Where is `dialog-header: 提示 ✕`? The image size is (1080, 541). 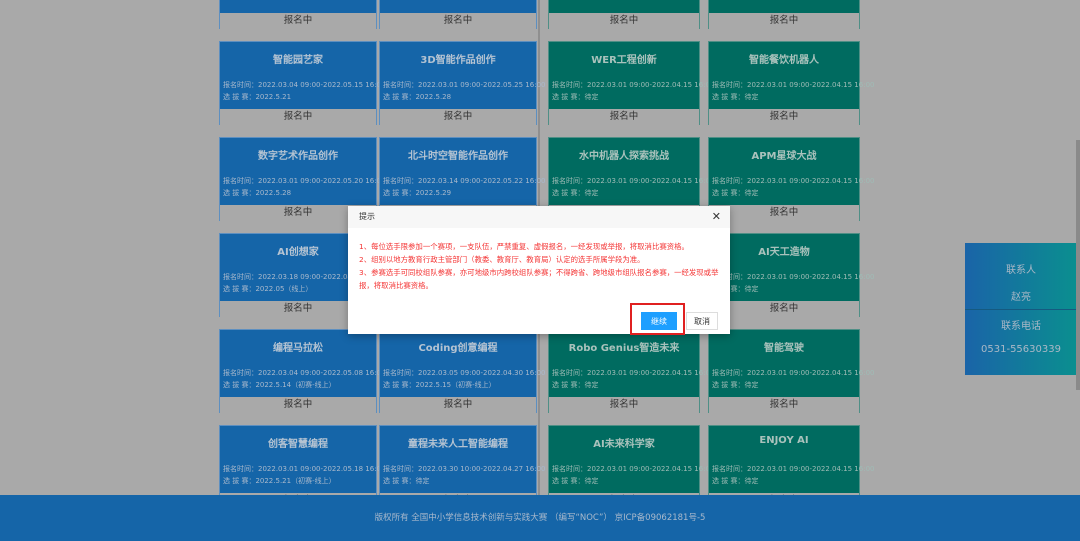
dialog-header: 提示 ✕ is located at coordinates (539, 217).